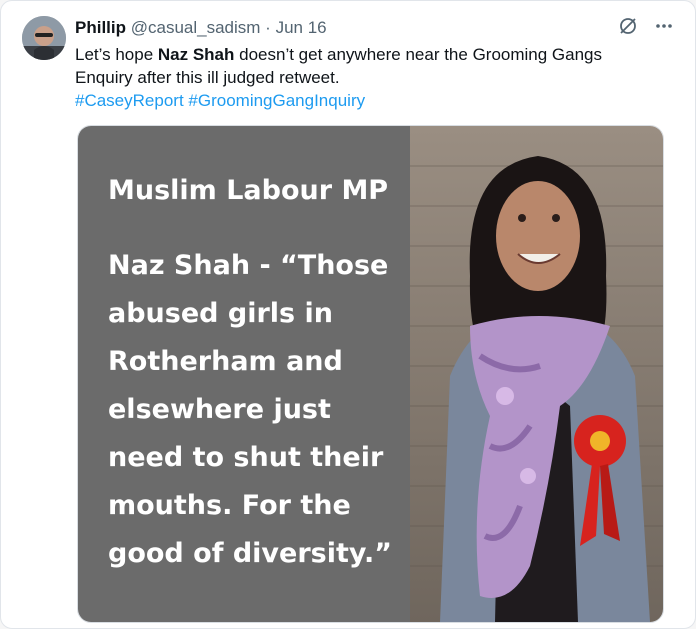 The image size is (696, 629). Describe the element at coordinates (301, 27) in the screenshot. I see `tweet-date: Jun 16` at that location.